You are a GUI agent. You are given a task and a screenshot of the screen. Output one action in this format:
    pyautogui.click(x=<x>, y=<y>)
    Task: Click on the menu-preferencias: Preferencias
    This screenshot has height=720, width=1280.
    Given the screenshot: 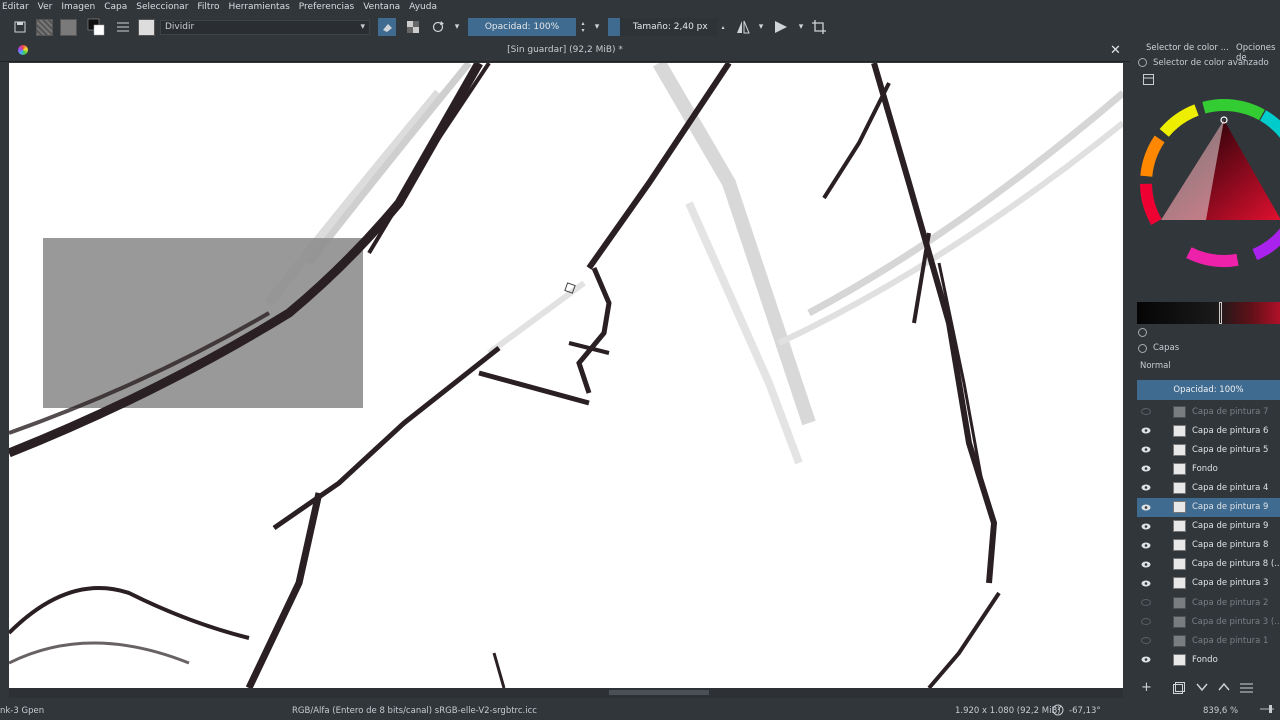 What is the action you would take?
    pyautogui.click(x=326, y=7)
    